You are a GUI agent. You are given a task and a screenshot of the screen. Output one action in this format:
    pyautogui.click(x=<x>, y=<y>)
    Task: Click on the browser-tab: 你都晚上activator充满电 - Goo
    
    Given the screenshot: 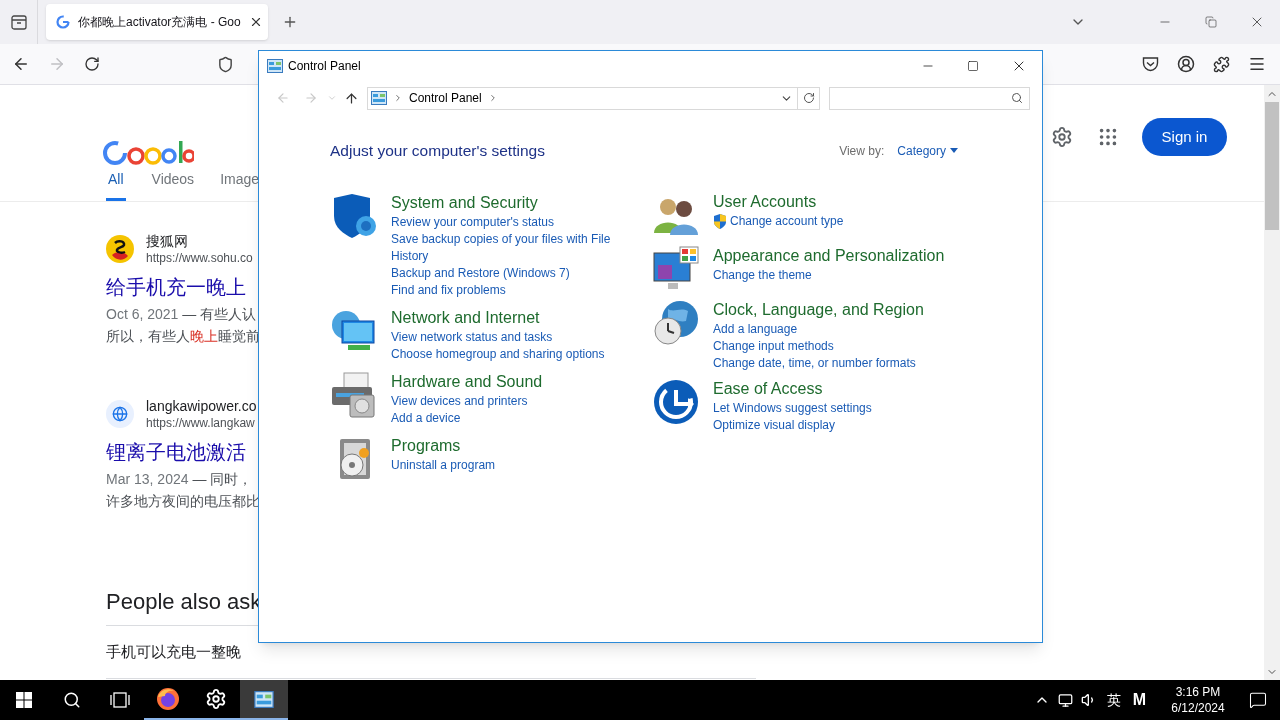 What is the action you would take?
    pyautogui.click(x=157, y=22)
    